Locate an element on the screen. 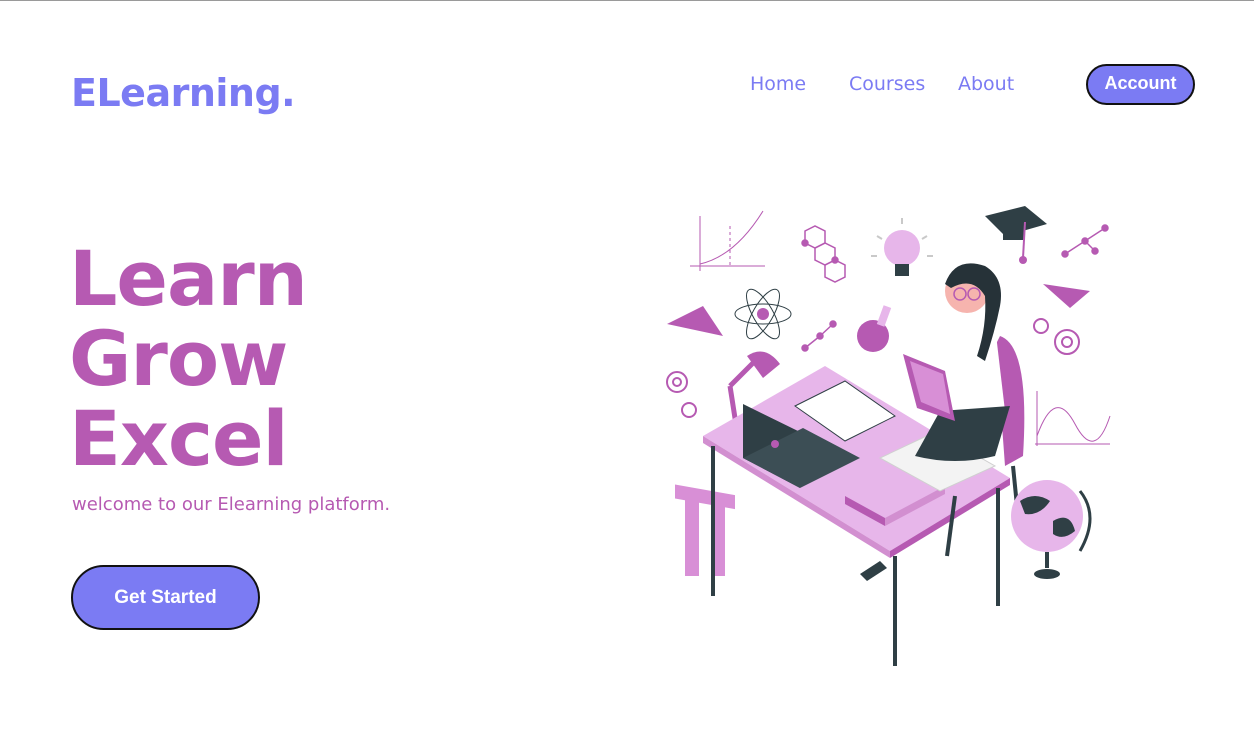 Image resolution: width=1254 pixels, height=745 pixels. graduation-cap-icon is located at coordinates (1016, 235).